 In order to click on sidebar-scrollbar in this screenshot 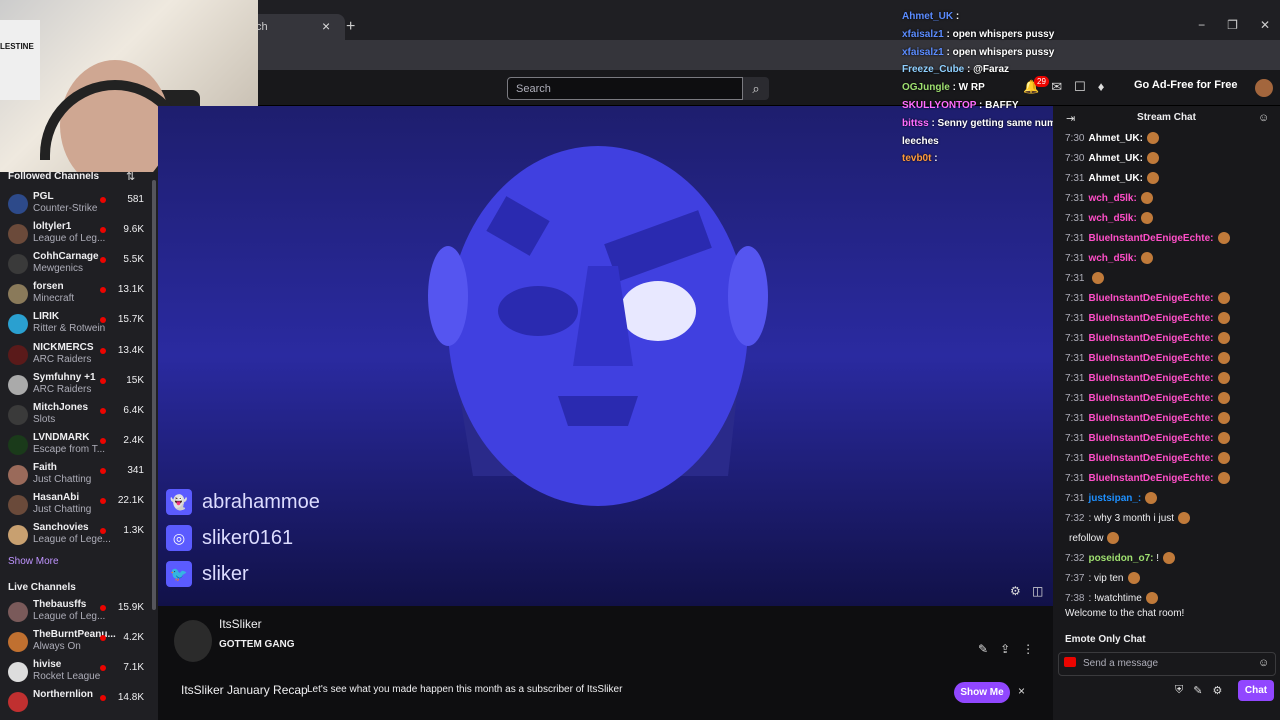, I will do `click(154, 395)`.